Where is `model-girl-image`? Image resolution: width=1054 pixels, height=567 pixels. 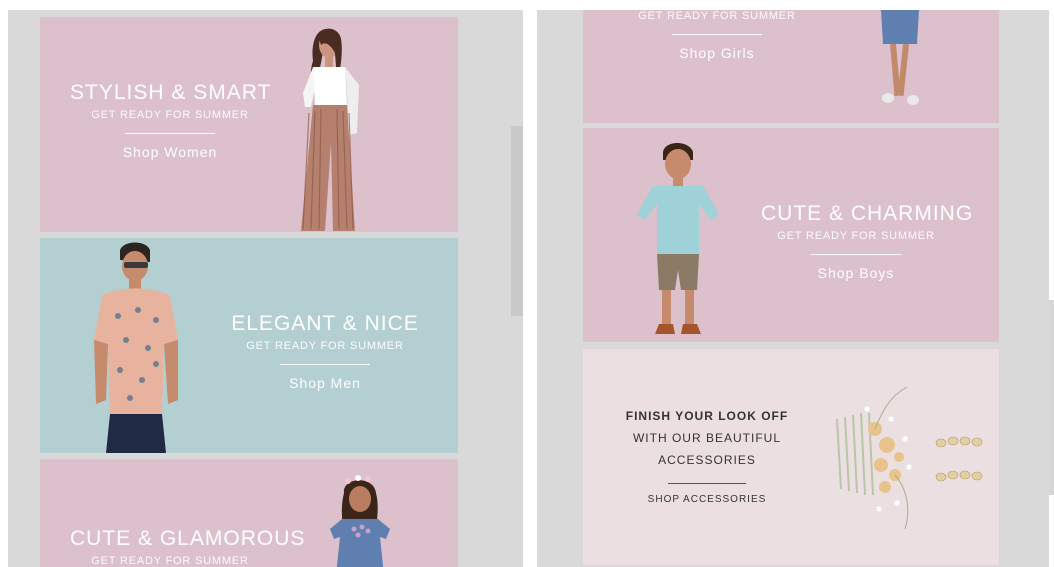
model-girl-image is located at coordinates (360, 521).